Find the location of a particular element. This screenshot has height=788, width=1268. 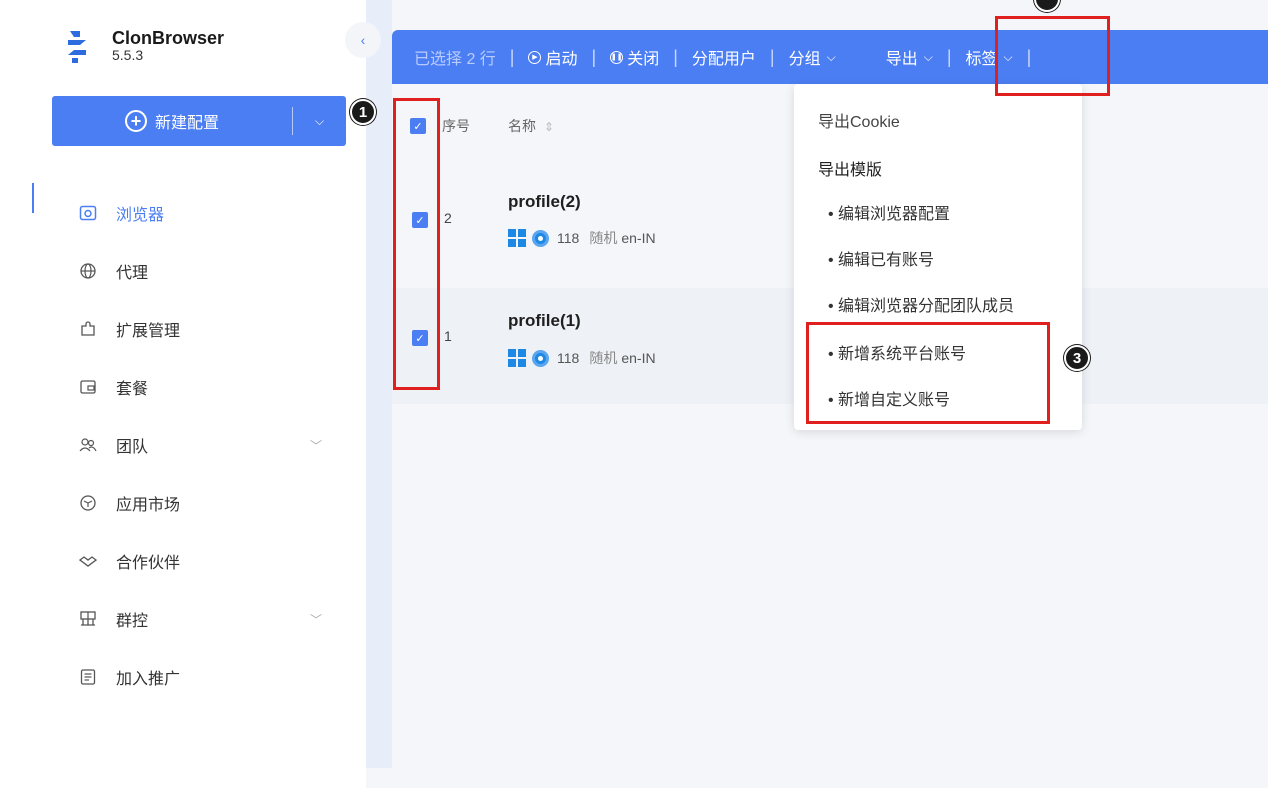

sidebar-item-extensions: 扩展管理 is located at coordinates (208, 329).